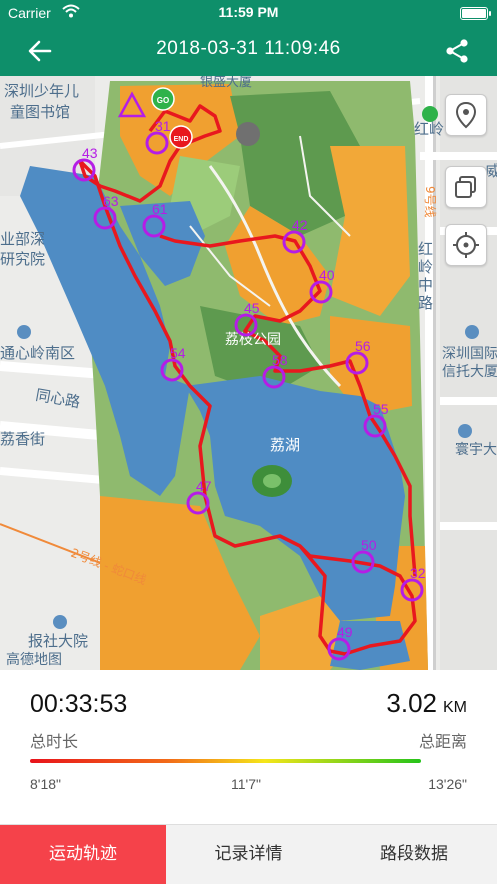  What do you see at coordinates (381, 409) in the screenshot?
I see `km-marker-label: 55` at bounding box center [381, 409].